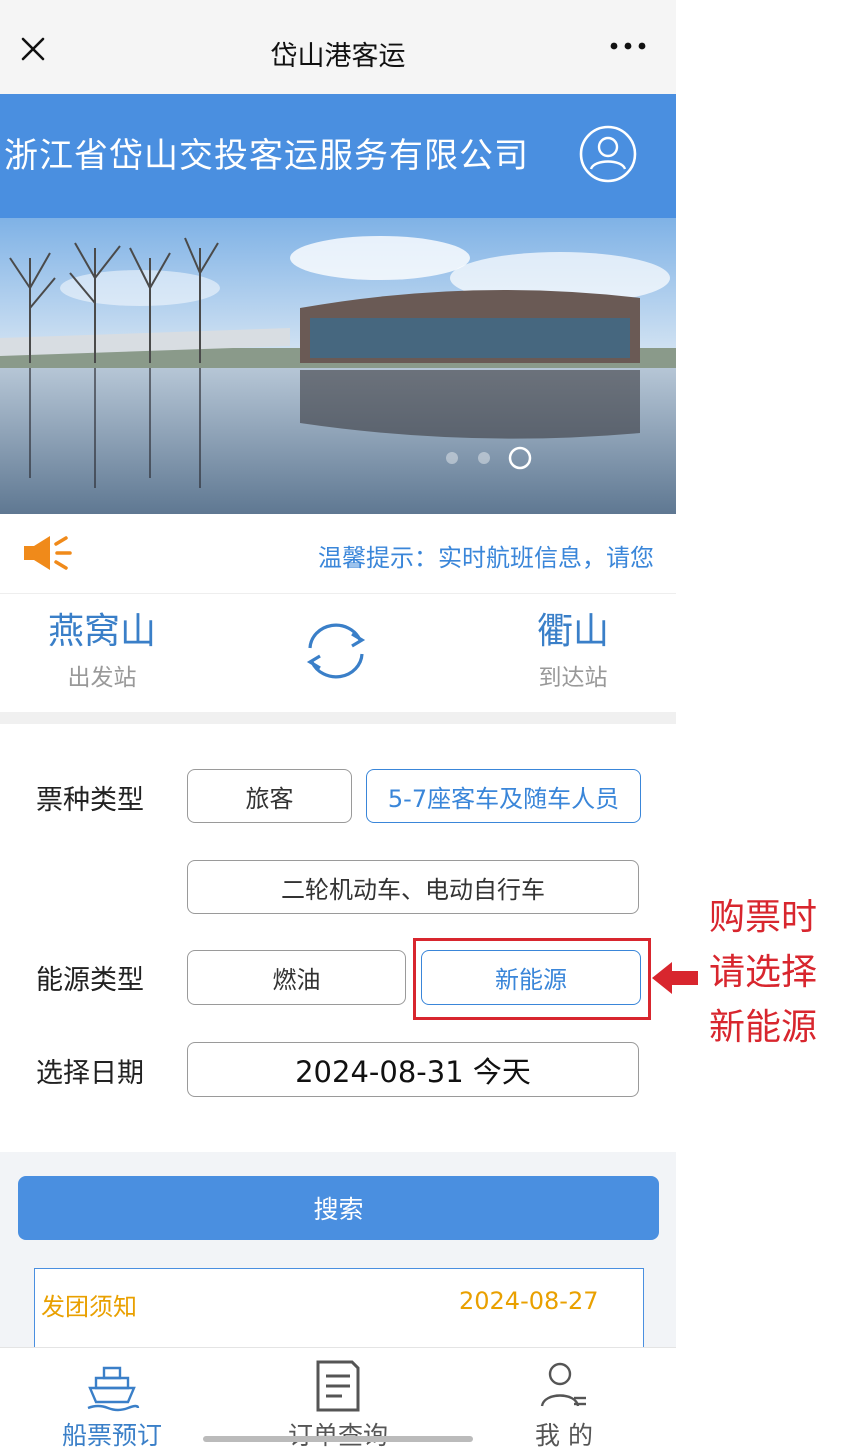  I want to click on nav-ticket-booking: 船票预订, so click(112, 1397).